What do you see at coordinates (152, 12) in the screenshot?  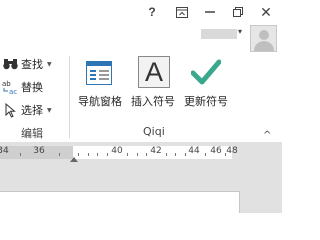 I see `help-button: ?` at bounding box center [152, 12].